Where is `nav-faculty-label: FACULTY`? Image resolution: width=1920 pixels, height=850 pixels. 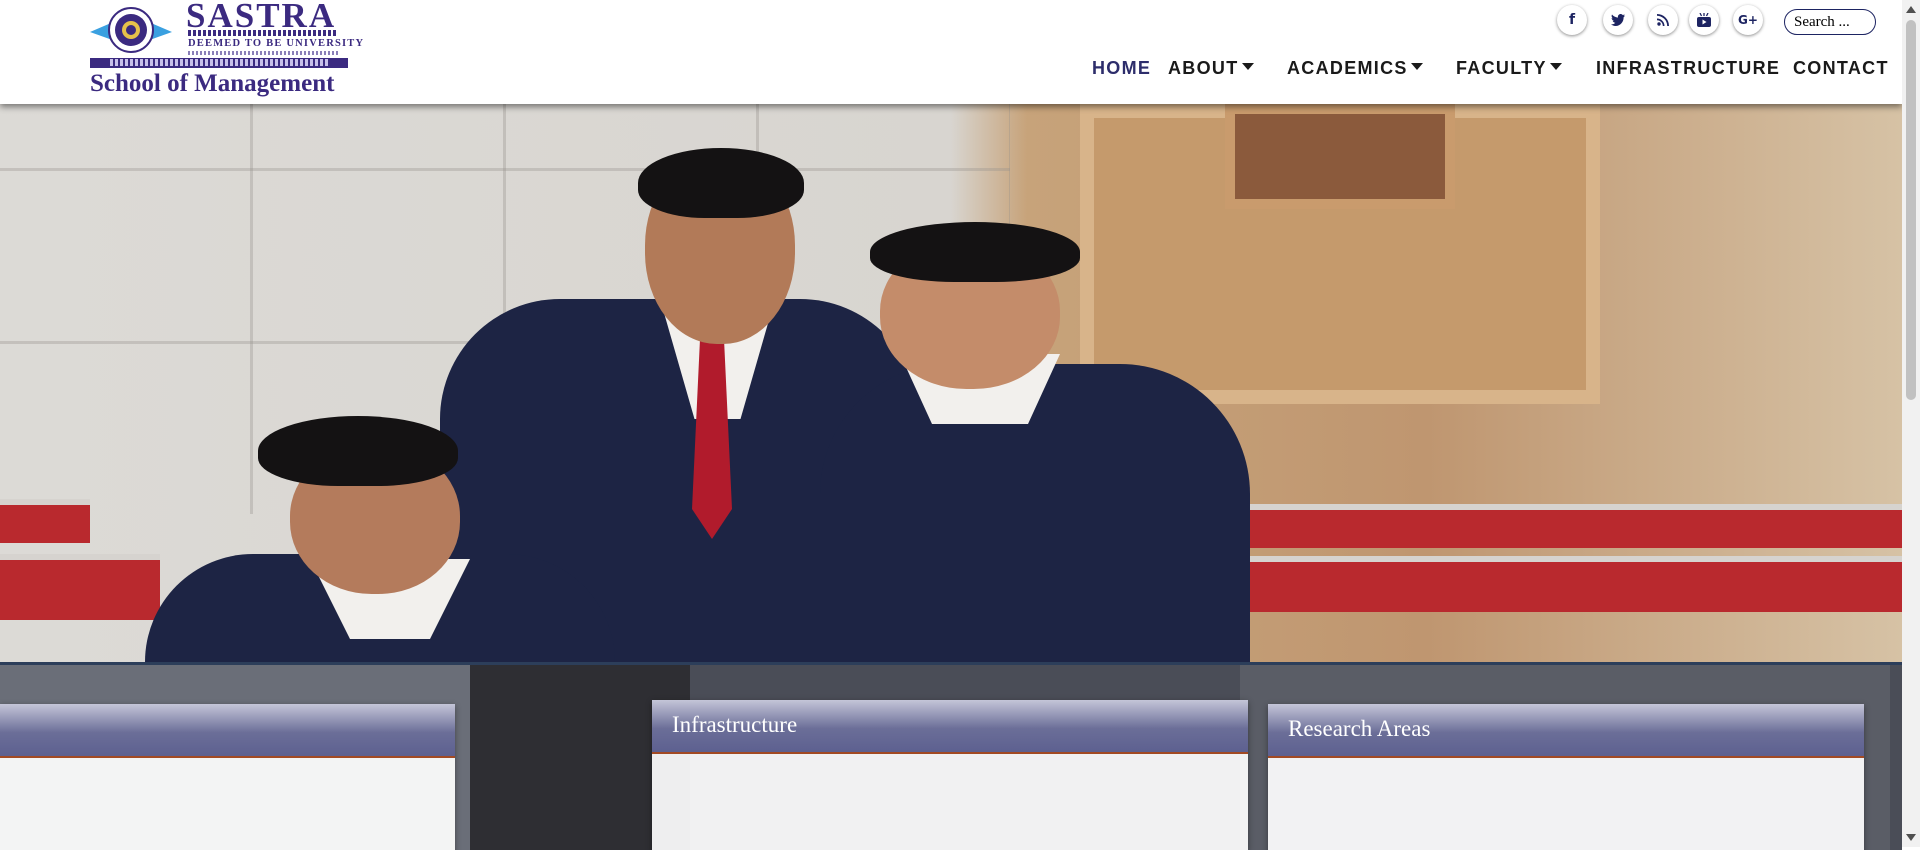 nav-faculty-label: FACULTY is located at coordinates (1501, 68).